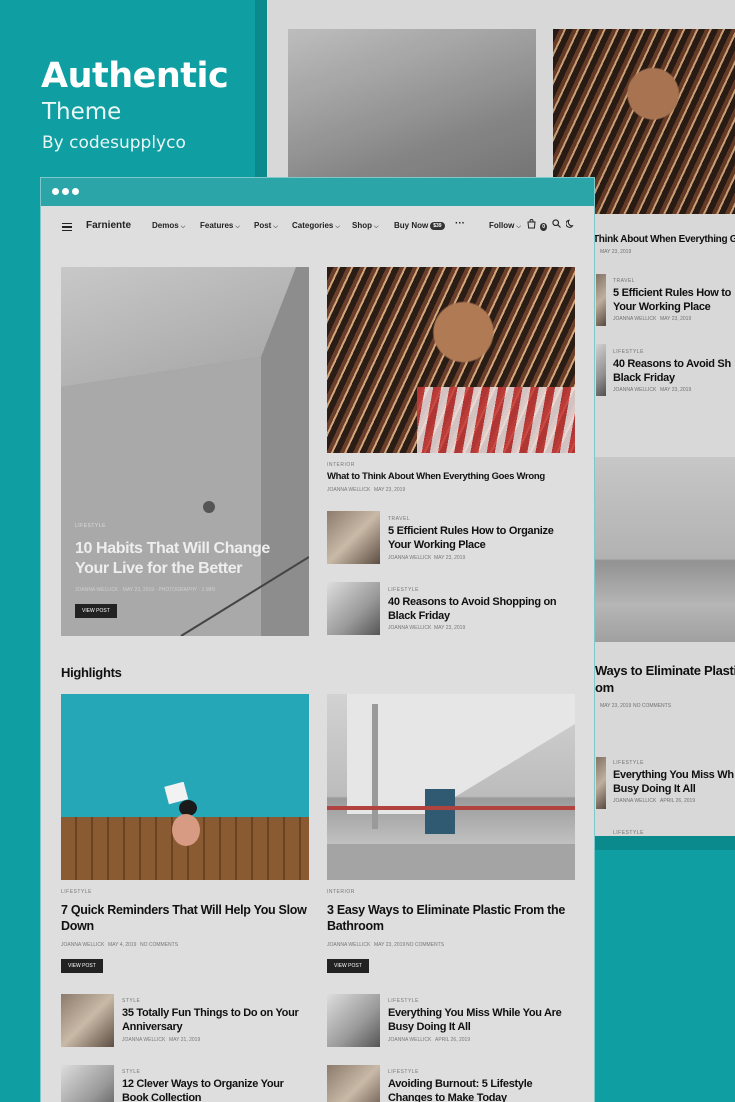 The image size is (735, 1102). What do you see at coordinates (152, 1027) in the screenshot?
I see `list-post-title-line-2: Anniversary` at bounding box center [152, 1027].